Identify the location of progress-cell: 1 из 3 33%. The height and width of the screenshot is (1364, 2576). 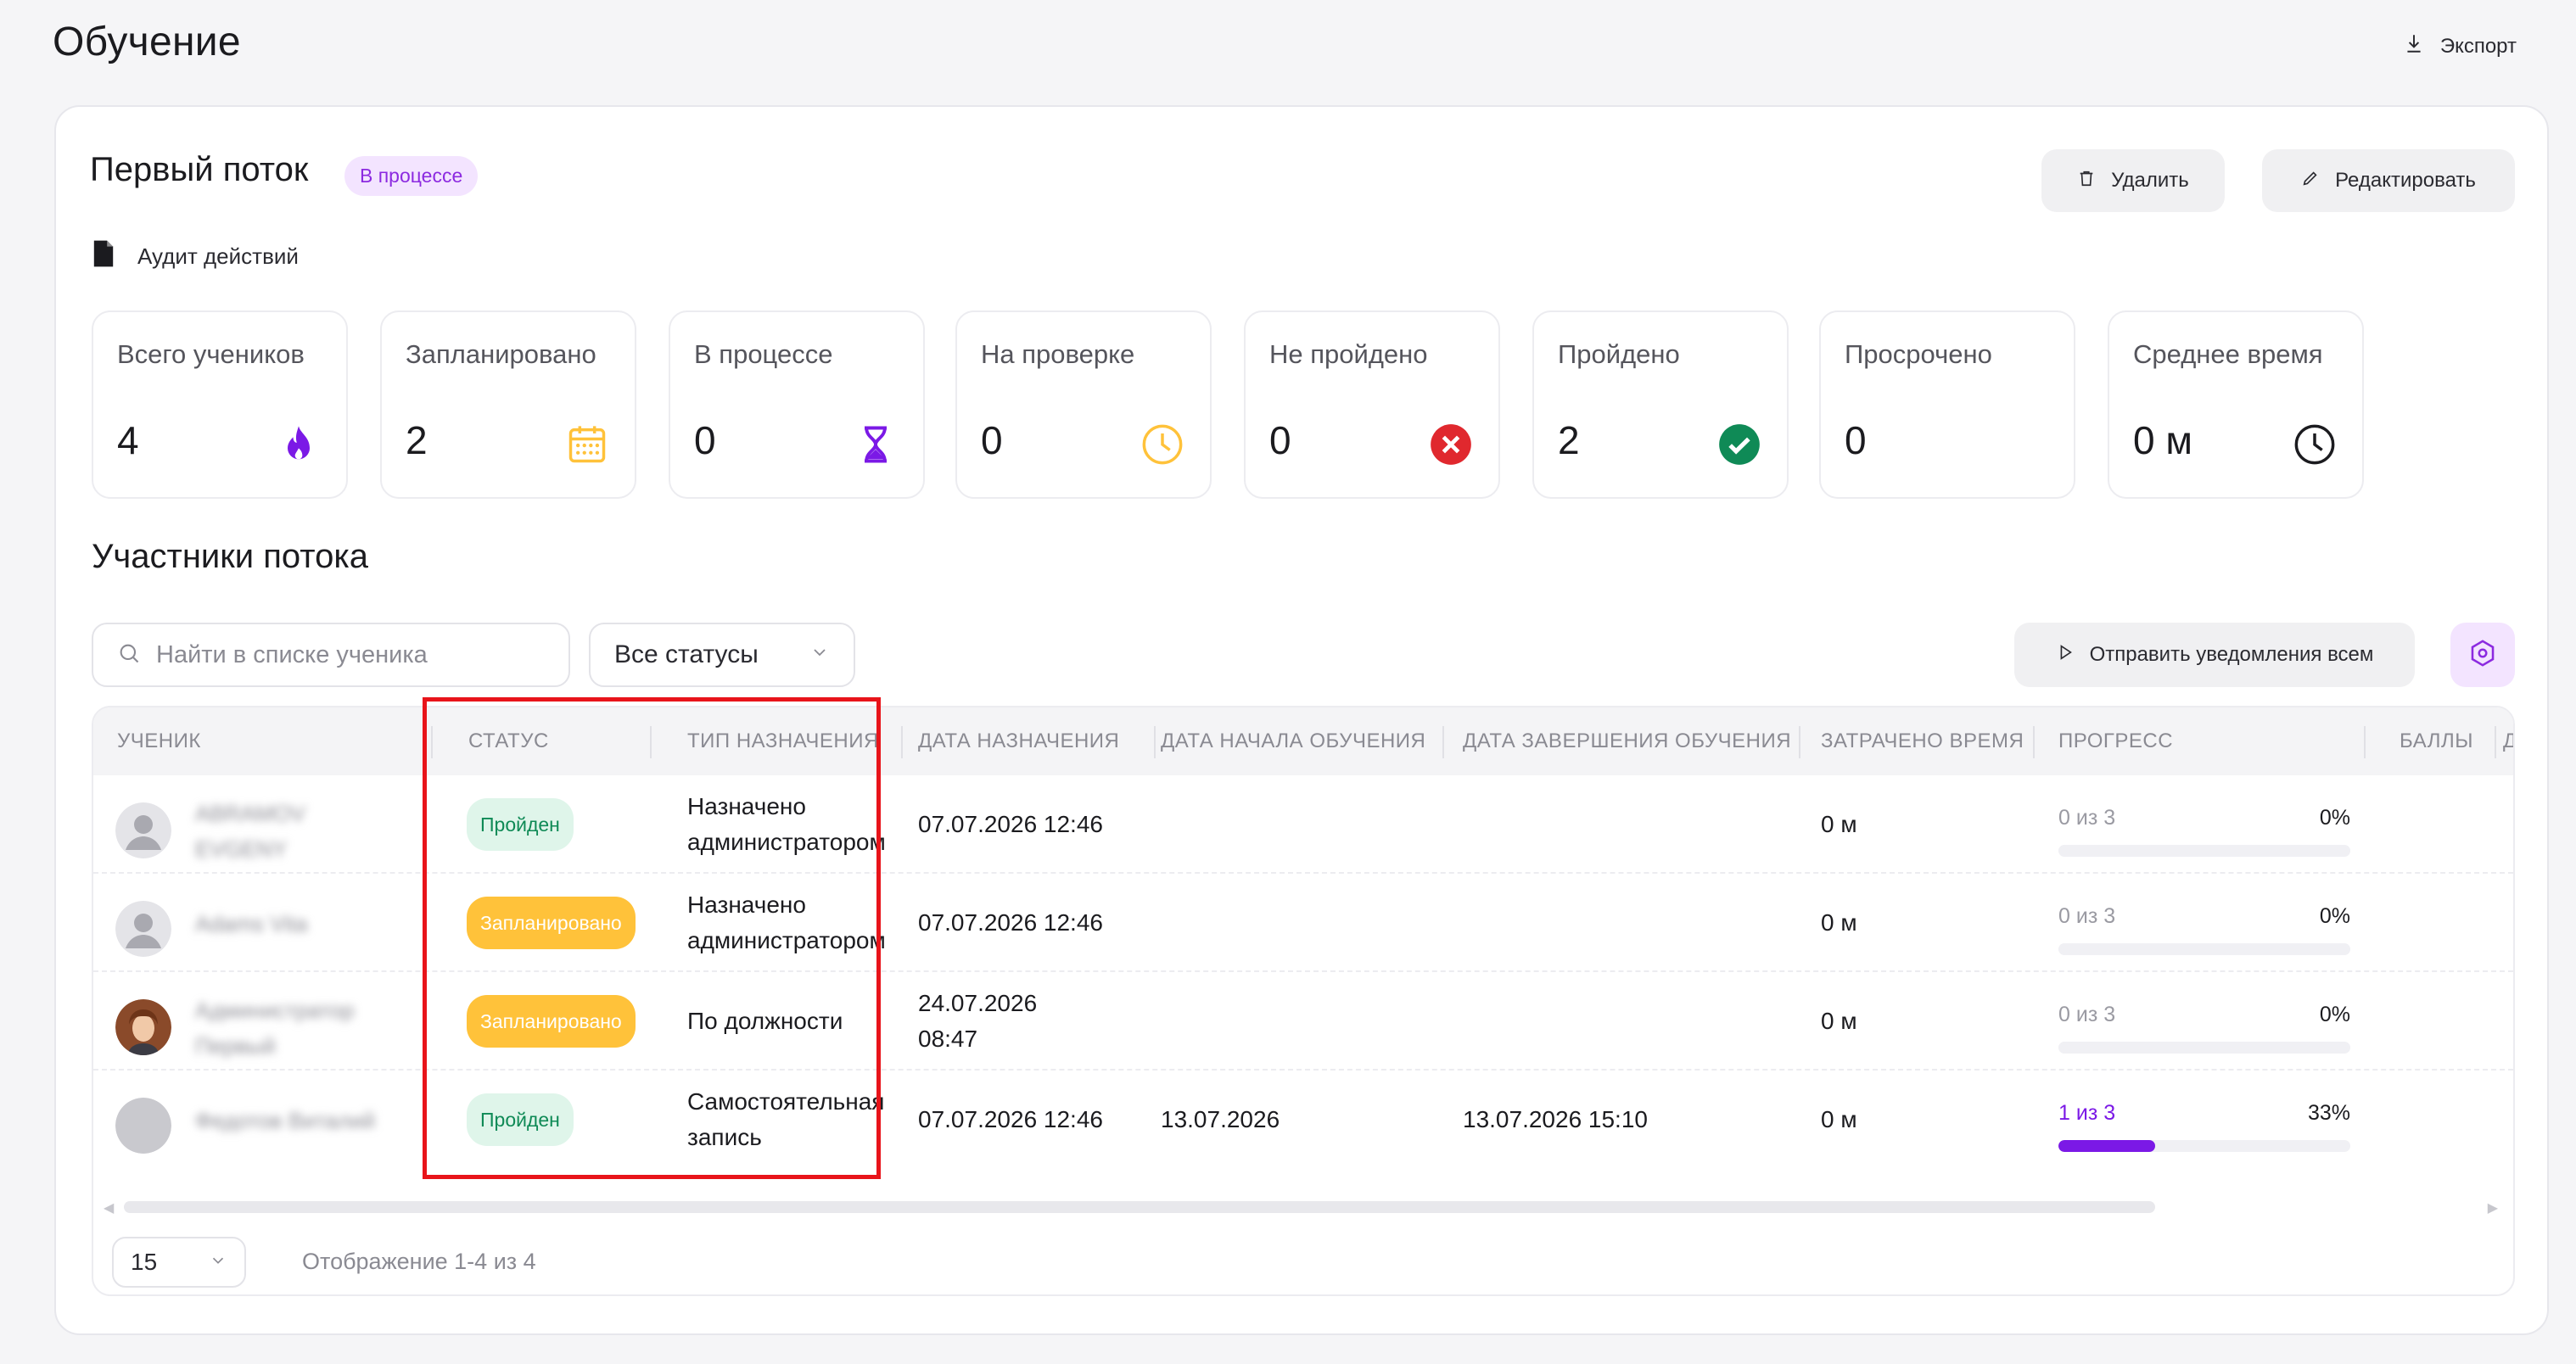
(2204, 1120).